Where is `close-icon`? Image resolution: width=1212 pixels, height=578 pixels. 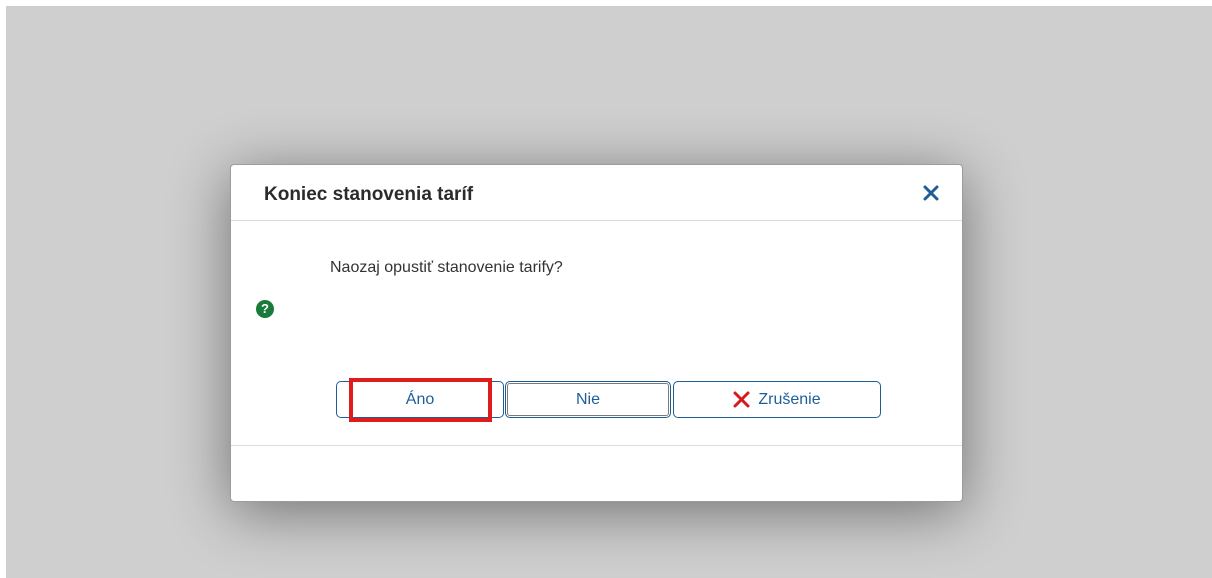 close-icon is located at coordinates (931, 193).